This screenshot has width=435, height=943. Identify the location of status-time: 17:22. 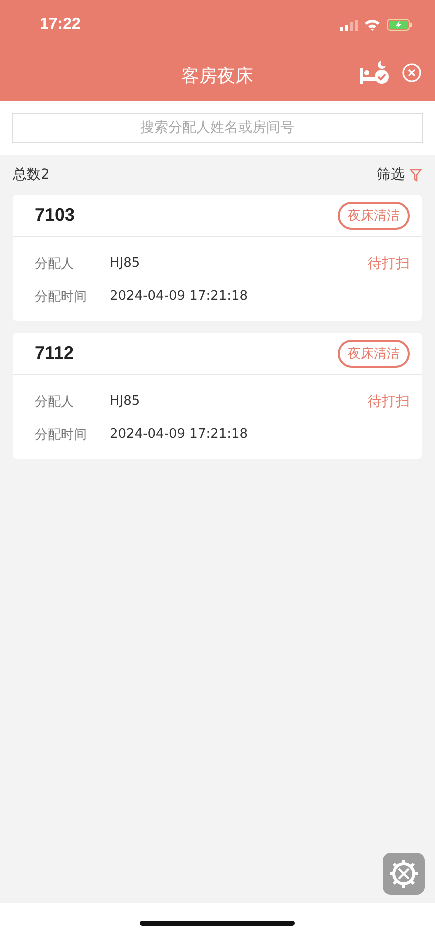
(60, 25).